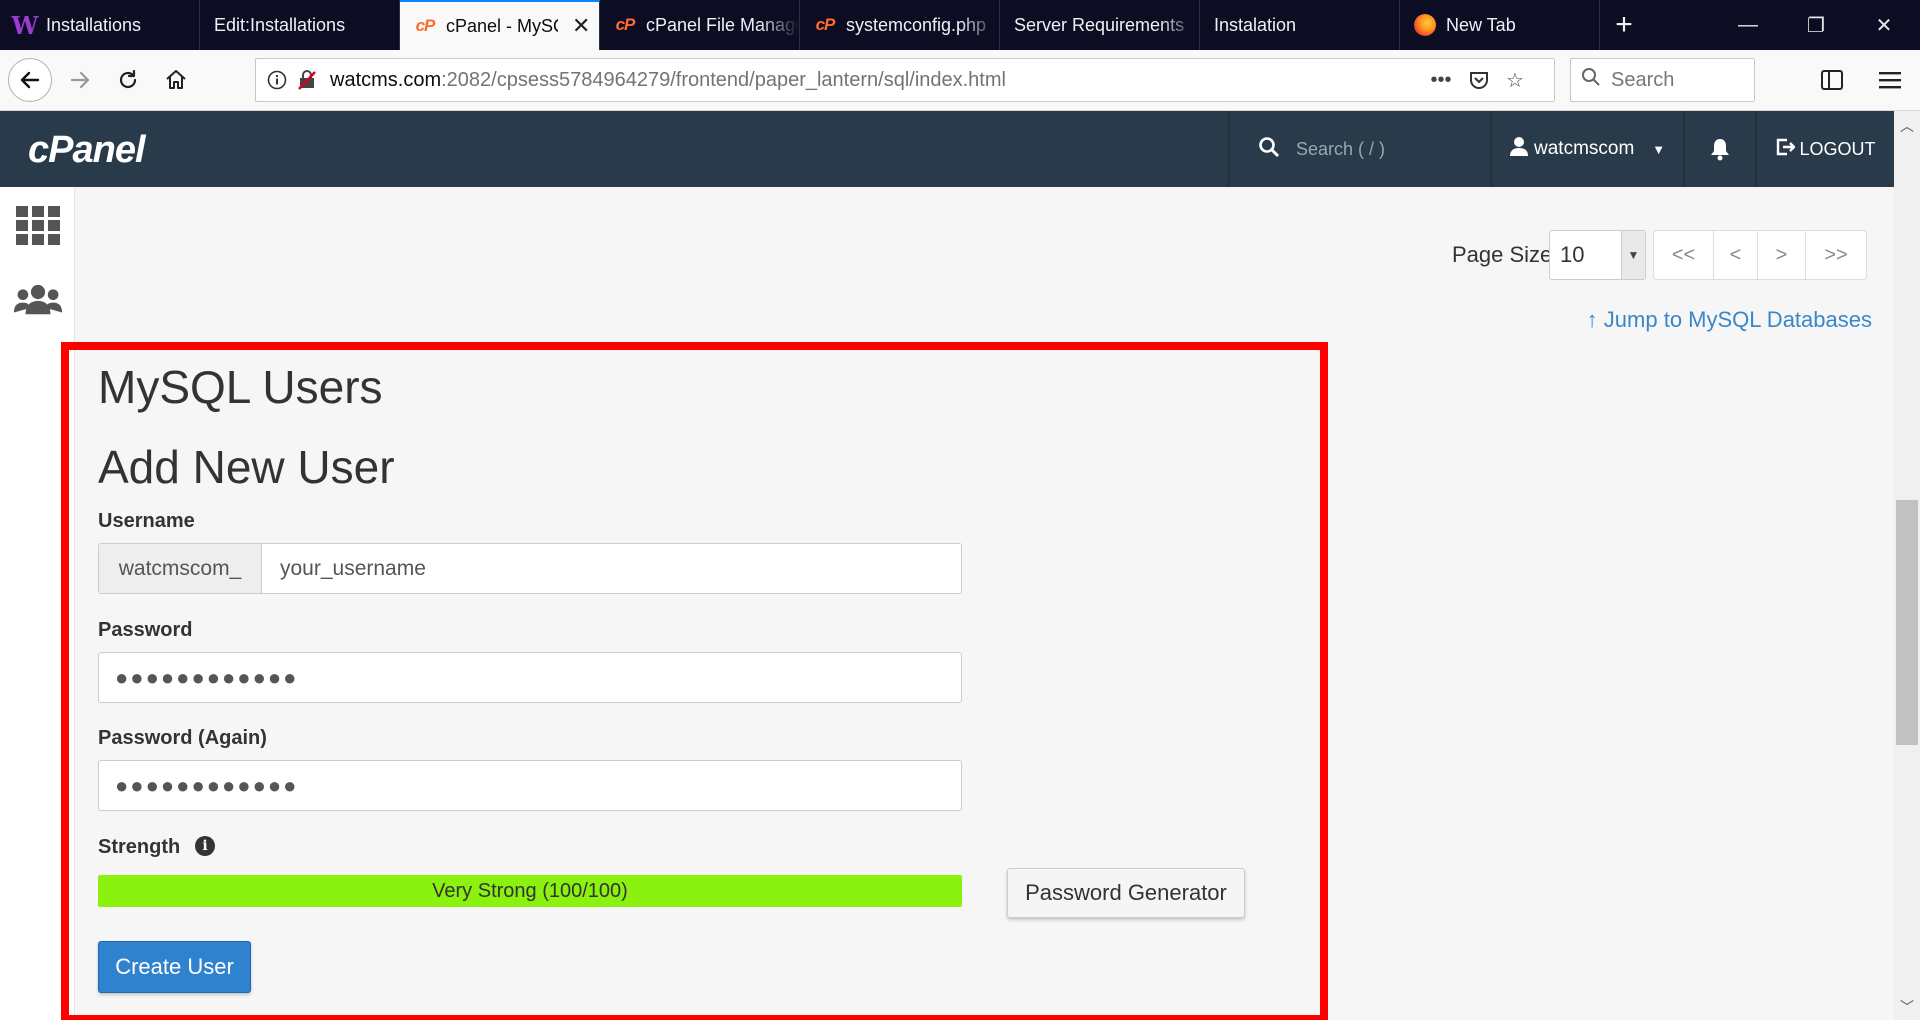 Image resolution: width=1920 pixels, height=1020 pixels. I want to click on scroll-down-arrow-icon: ﹀, so click(1907, 1007).